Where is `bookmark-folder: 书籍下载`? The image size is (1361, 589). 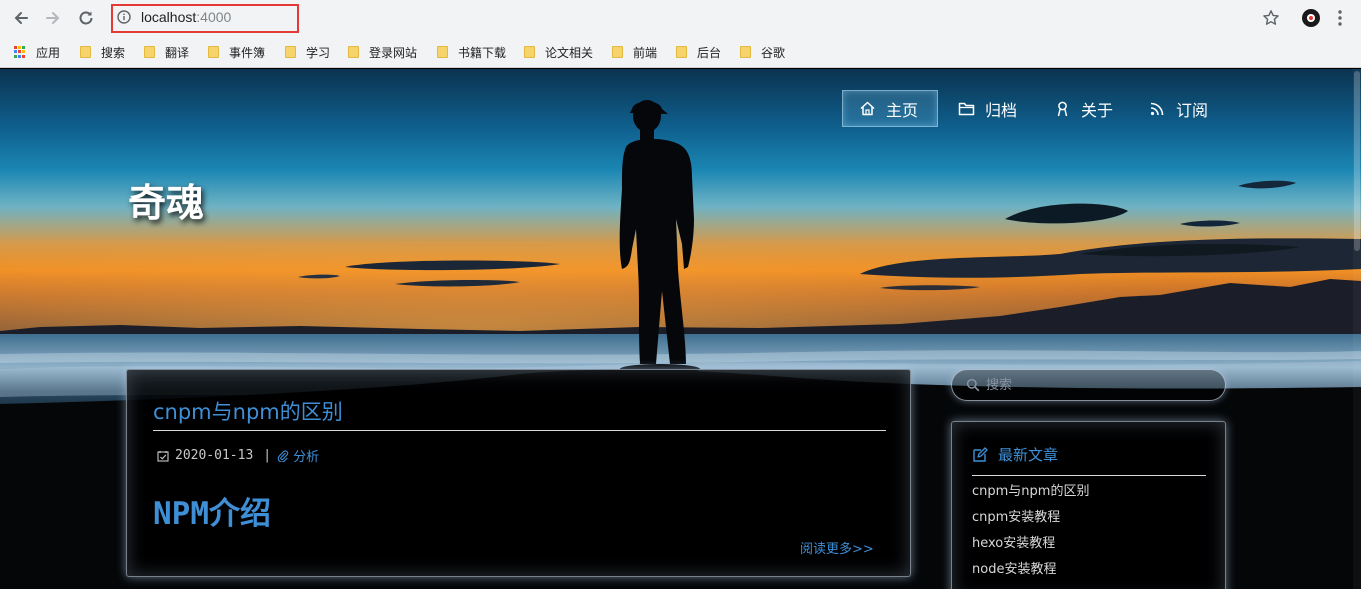
bookmark-folder: 书籍下载 is located at coordinates (471, 52).